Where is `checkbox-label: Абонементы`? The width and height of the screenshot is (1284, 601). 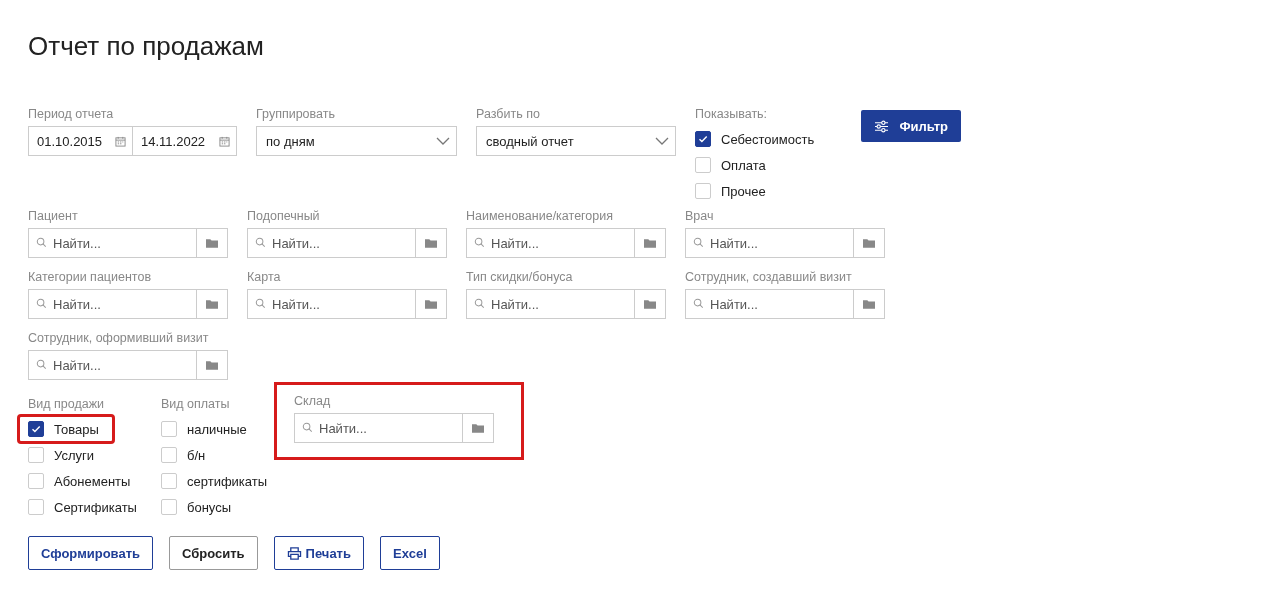 checkbox-label: Абонементы is located at coordinates (92, 481).